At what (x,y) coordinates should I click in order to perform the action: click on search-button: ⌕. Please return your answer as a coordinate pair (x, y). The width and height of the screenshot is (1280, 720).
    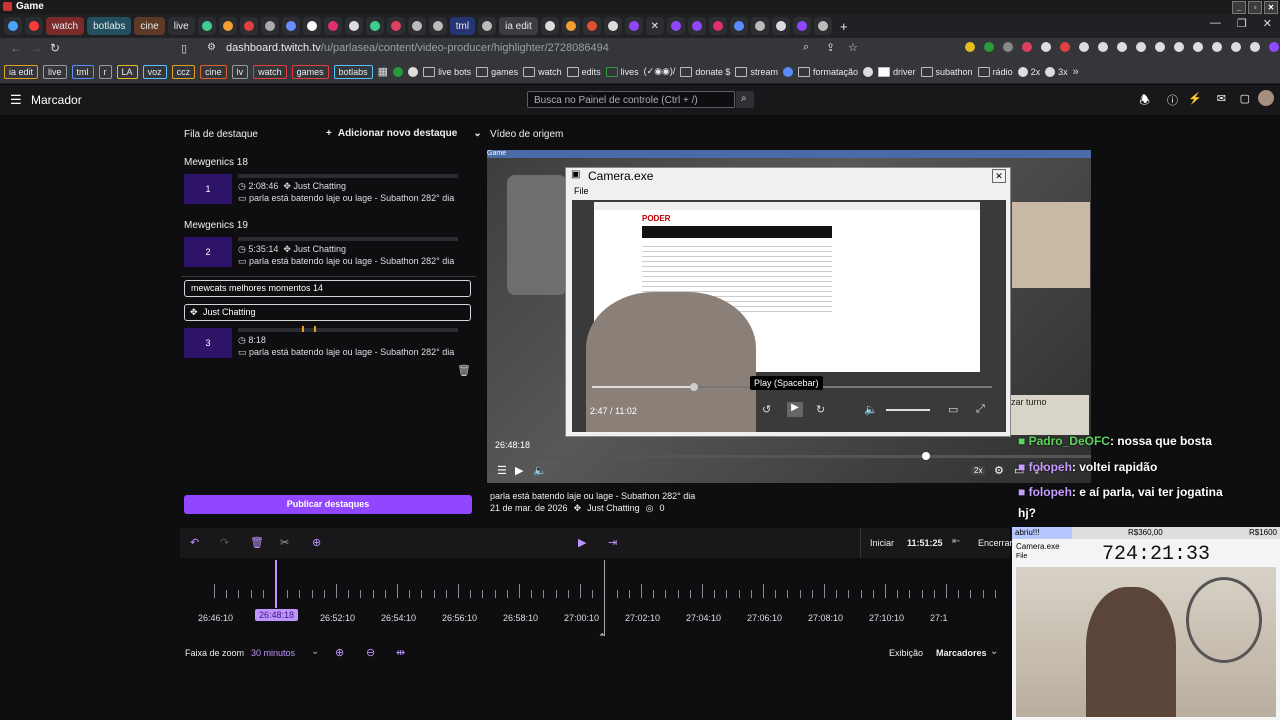
    Looking at the image, I should click on (745, 99).